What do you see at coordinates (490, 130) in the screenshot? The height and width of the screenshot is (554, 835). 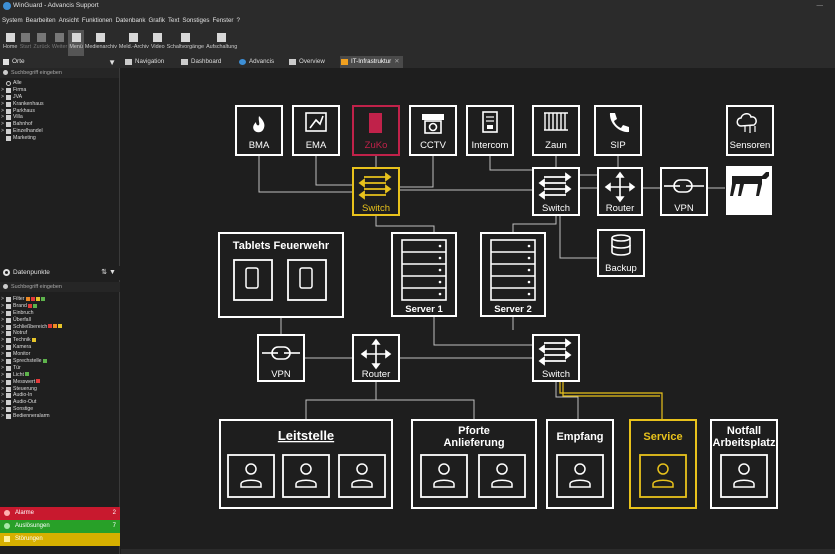 I see `device-intercom: Intercom` at bounding box center [490, 130].